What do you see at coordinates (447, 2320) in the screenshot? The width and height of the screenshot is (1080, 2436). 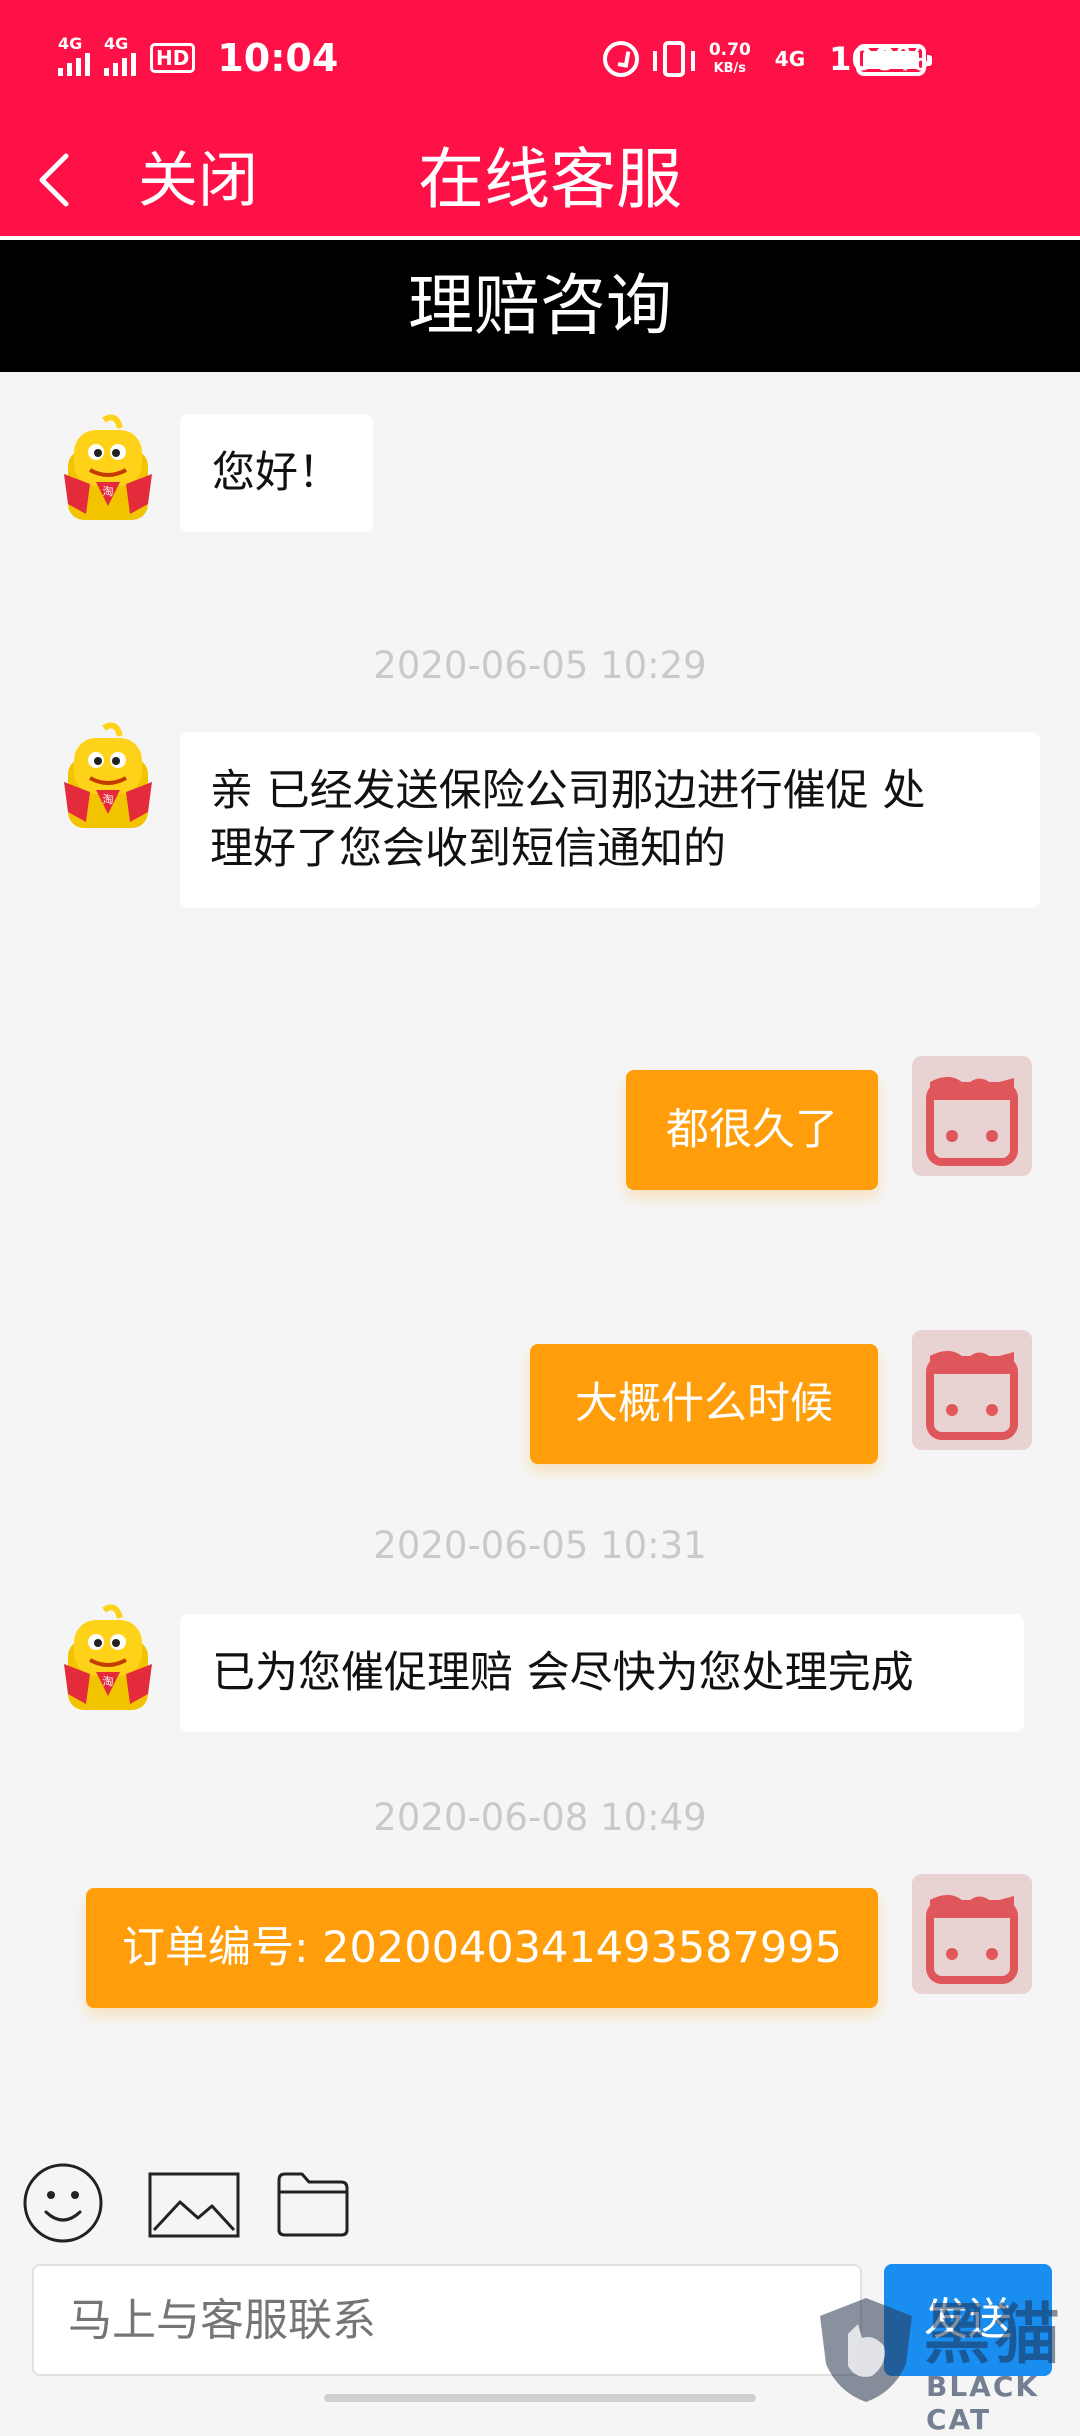 I see `message-input` at bounding box center [447, 2320].